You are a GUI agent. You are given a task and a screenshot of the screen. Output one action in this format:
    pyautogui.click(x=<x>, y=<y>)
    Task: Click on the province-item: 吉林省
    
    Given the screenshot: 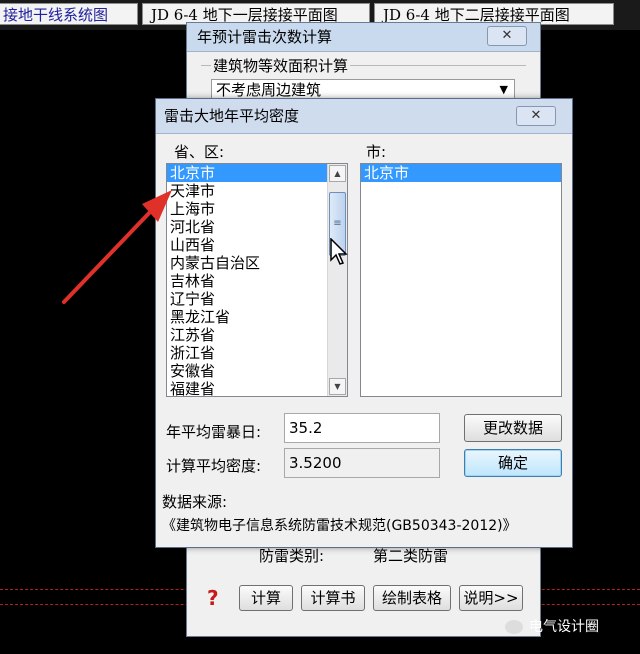 What is the action you would take?
    pyautogui.click(x=257, y=281)
    